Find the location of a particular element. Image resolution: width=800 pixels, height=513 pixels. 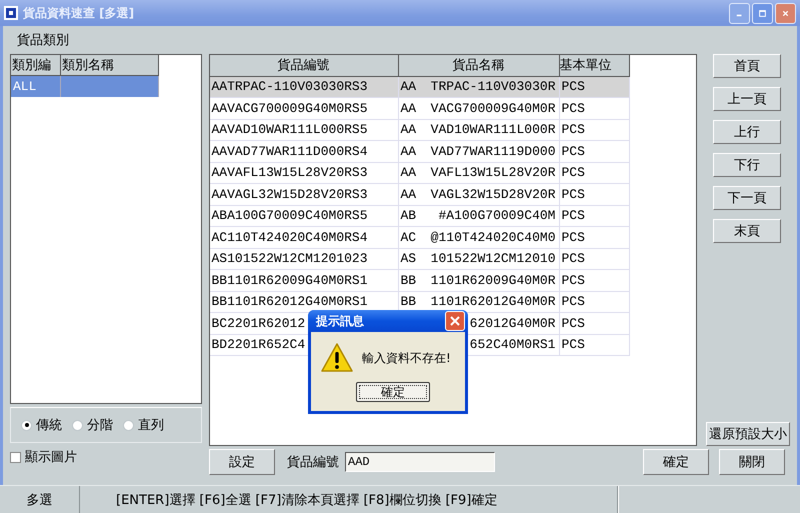

status-mode: 多選 is located at coordinates (39, 500).